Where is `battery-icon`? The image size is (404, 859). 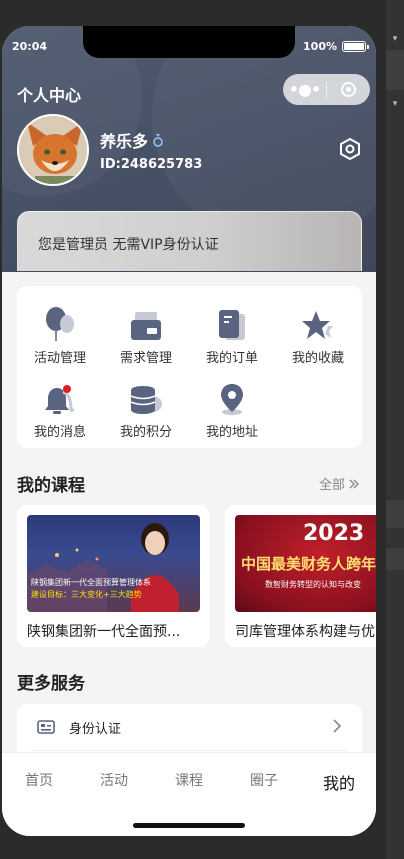 battery-icon is located at coordinates (355, 46).